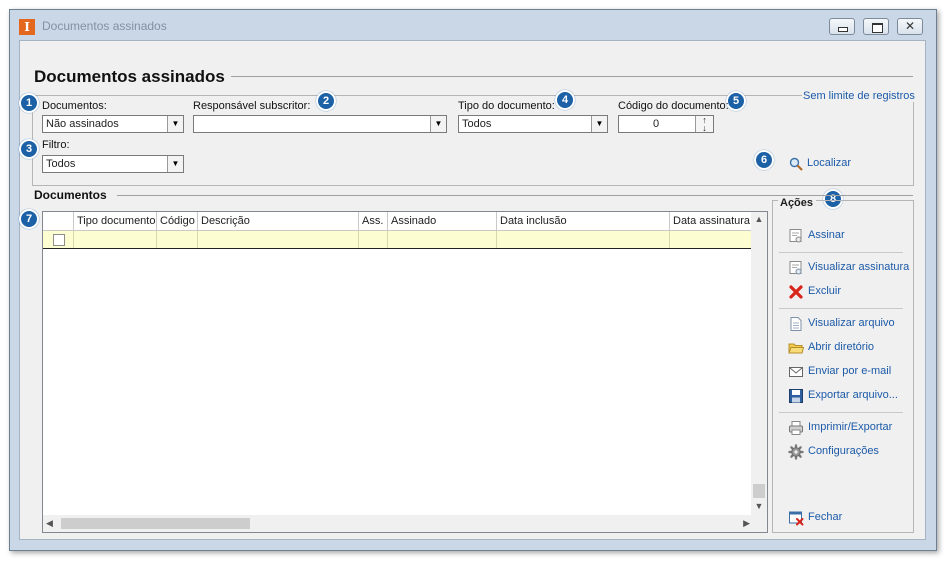  I want to click on view-signature-icon, so click(795, 268).